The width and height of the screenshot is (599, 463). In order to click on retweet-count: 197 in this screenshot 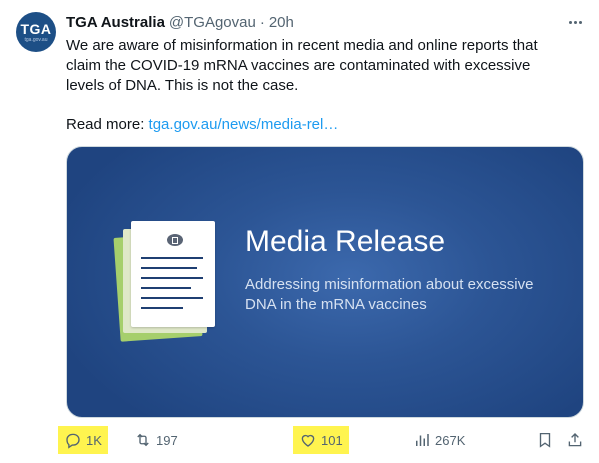, I will do `click(167, 440)`.